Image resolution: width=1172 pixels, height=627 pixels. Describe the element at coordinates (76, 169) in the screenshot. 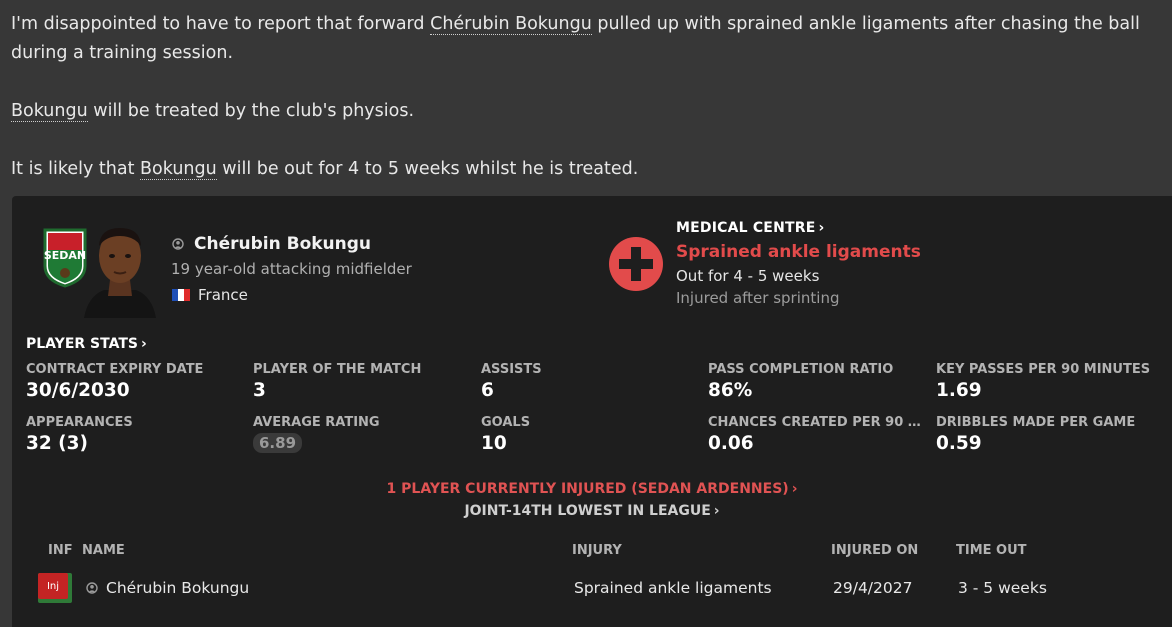

I see `message-text: It is likely that` at that location.